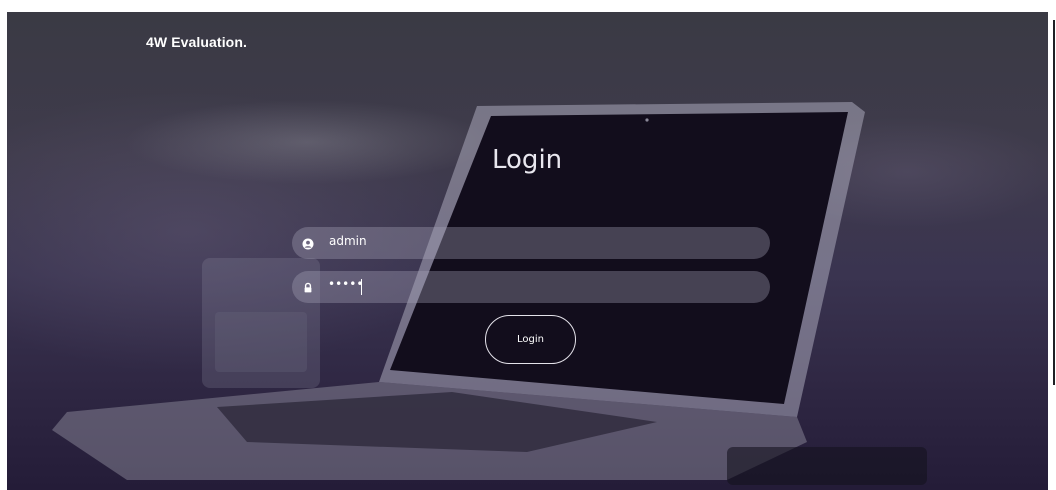 The height and width of the screenshot is (490, 1056). What do you see at coordinates (531, 287) in the screenshot?
I see `password-field: •••••` at bounding box center [531, 287].